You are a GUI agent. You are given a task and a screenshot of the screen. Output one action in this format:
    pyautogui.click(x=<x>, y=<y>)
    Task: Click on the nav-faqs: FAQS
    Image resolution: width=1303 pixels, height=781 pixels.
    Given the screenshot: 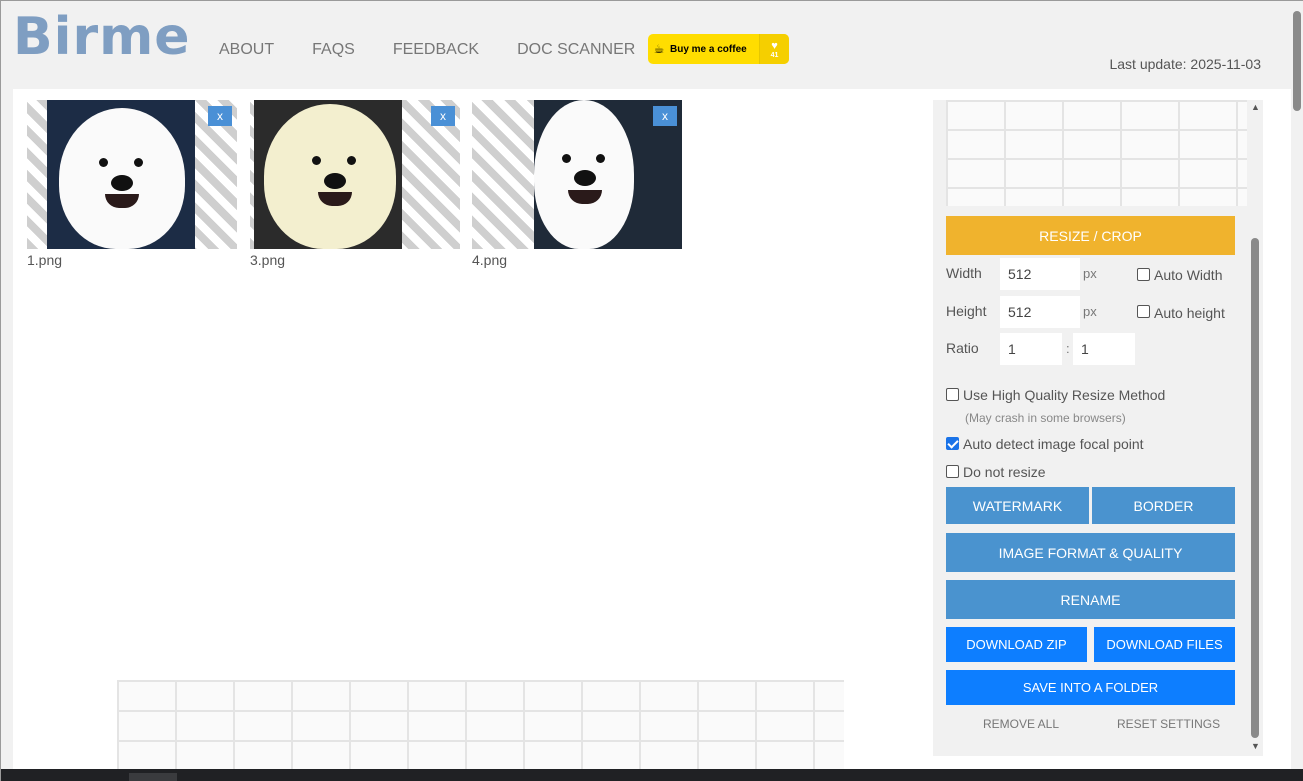 What is the action you would take?
    pyautogui.click(x=333, y=50)
    